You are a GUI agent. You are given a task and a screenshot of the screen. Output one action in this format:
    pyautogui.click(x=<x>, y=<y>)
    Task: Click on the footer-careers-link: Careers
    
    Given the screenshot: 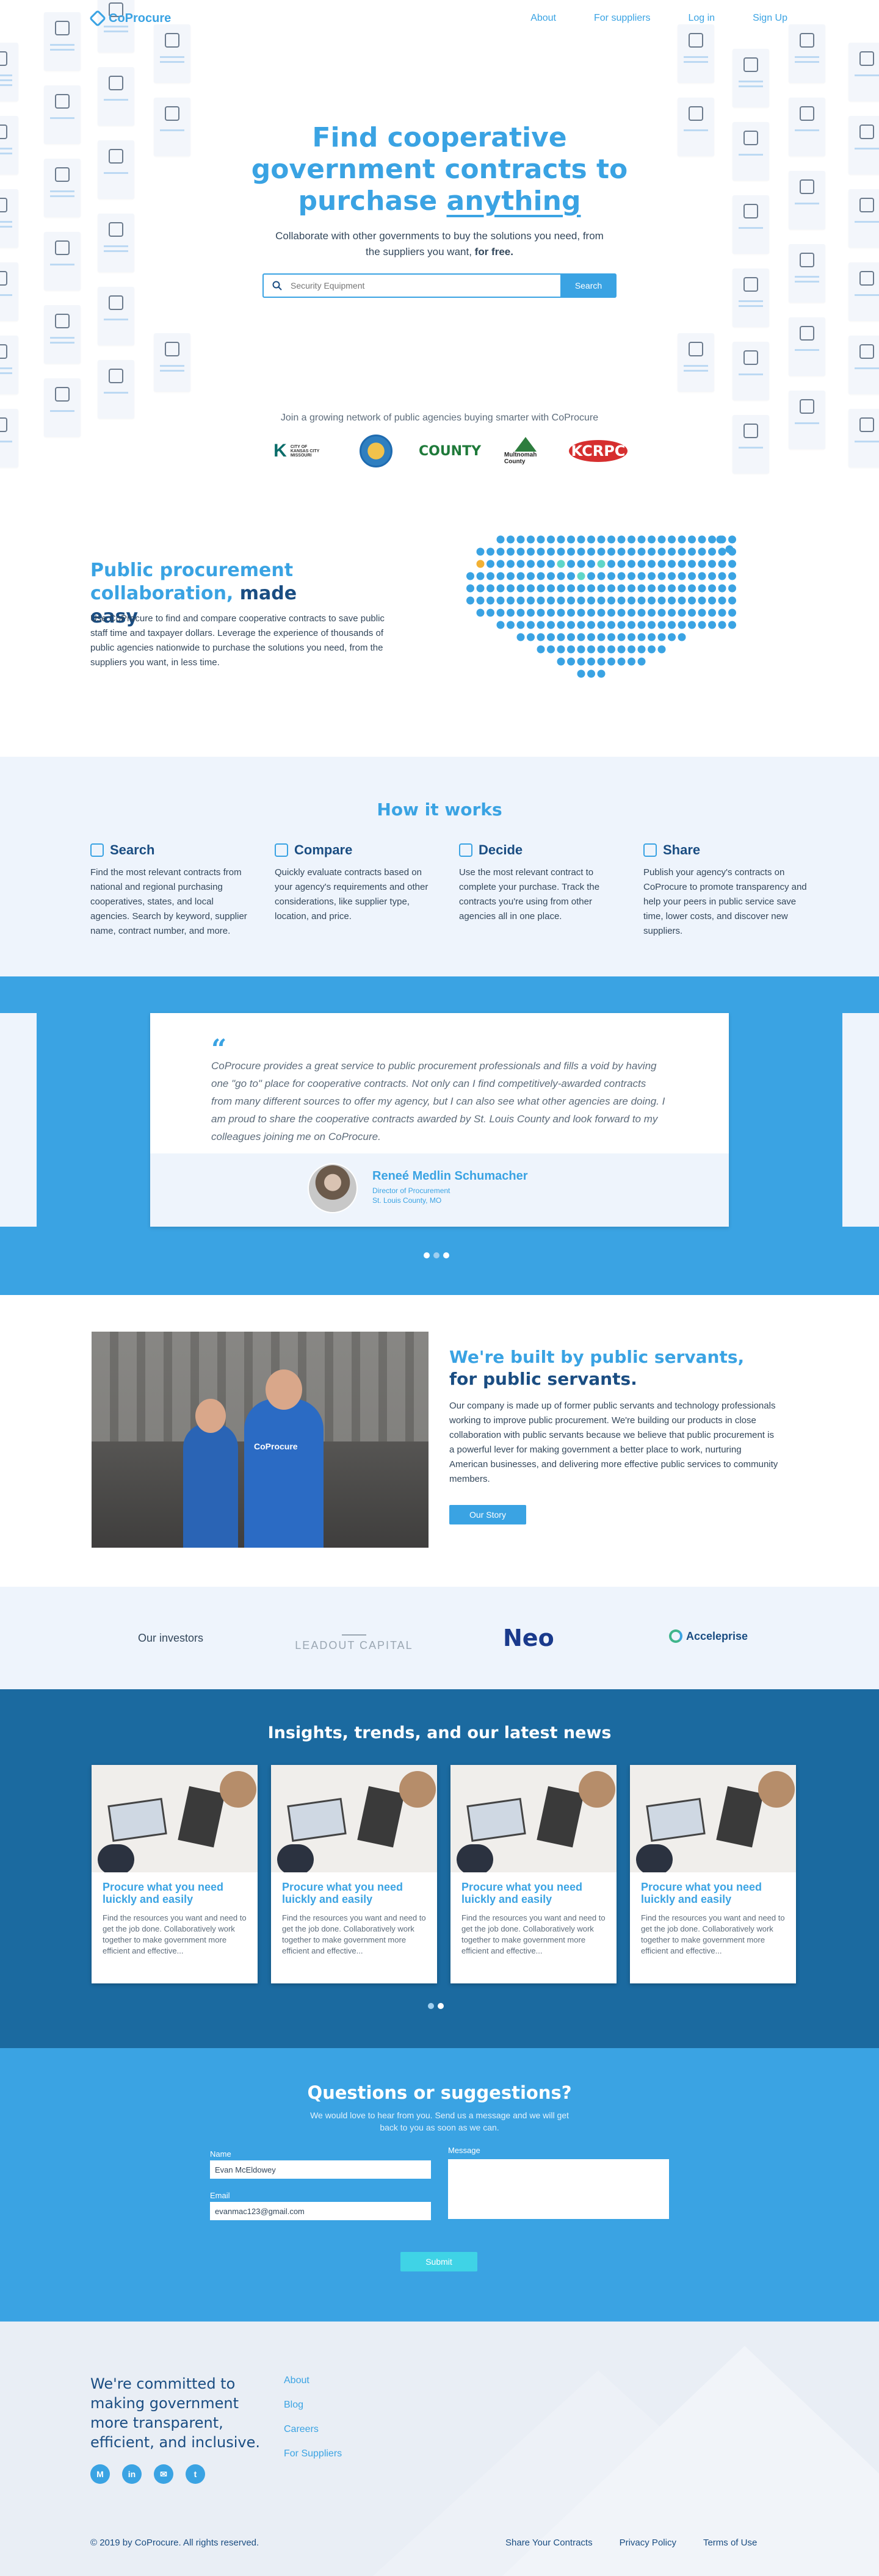 What is the action you would take?
    pyautogui.click(x=313, y=2429)
    